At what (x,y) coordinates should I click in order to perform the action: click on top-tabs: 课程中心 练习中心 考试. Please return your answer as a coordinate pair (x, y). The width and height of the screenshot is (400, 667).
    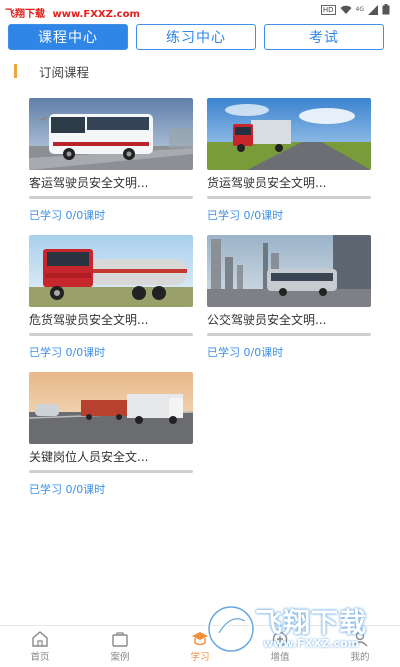
    Looking at the image, I should click on (196, 37).